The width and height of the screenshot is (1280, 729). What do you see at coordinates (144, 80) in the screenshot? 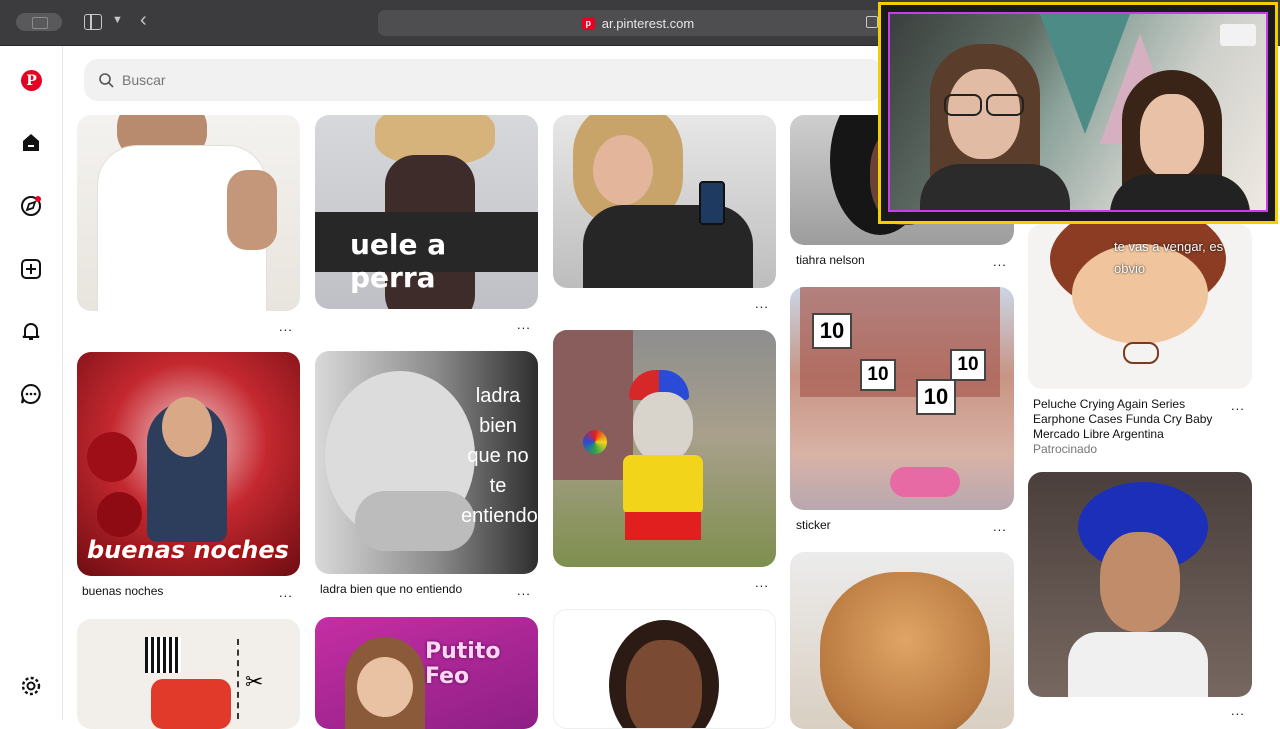
I see `search-input: Buscar` at bounding box center [144, 80].